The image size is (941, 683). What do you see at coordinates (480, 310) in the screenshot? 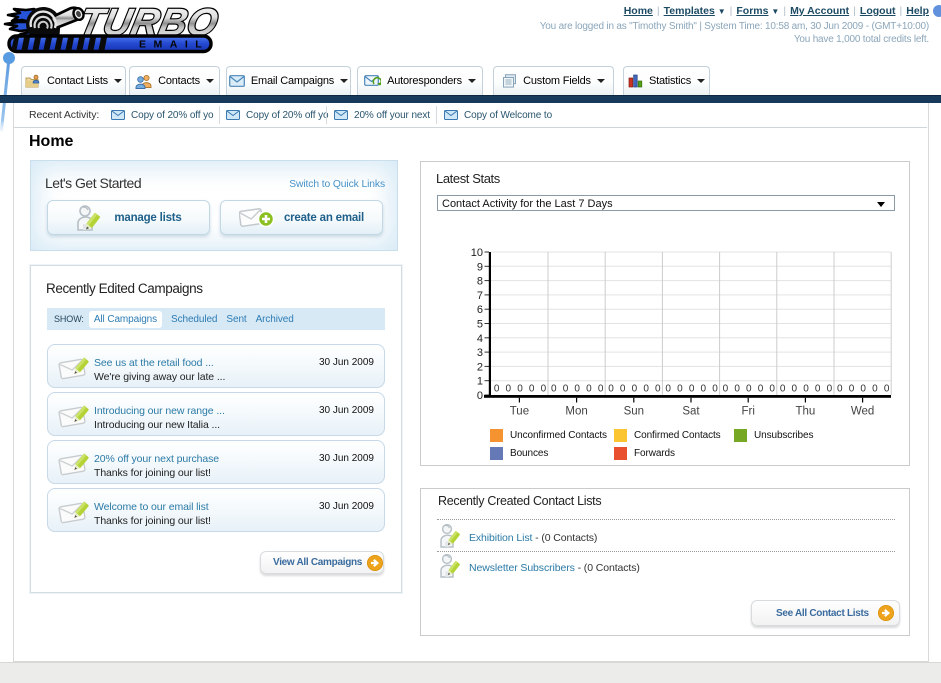
I see `svg-text: 6` at bounding box center [480, 310].